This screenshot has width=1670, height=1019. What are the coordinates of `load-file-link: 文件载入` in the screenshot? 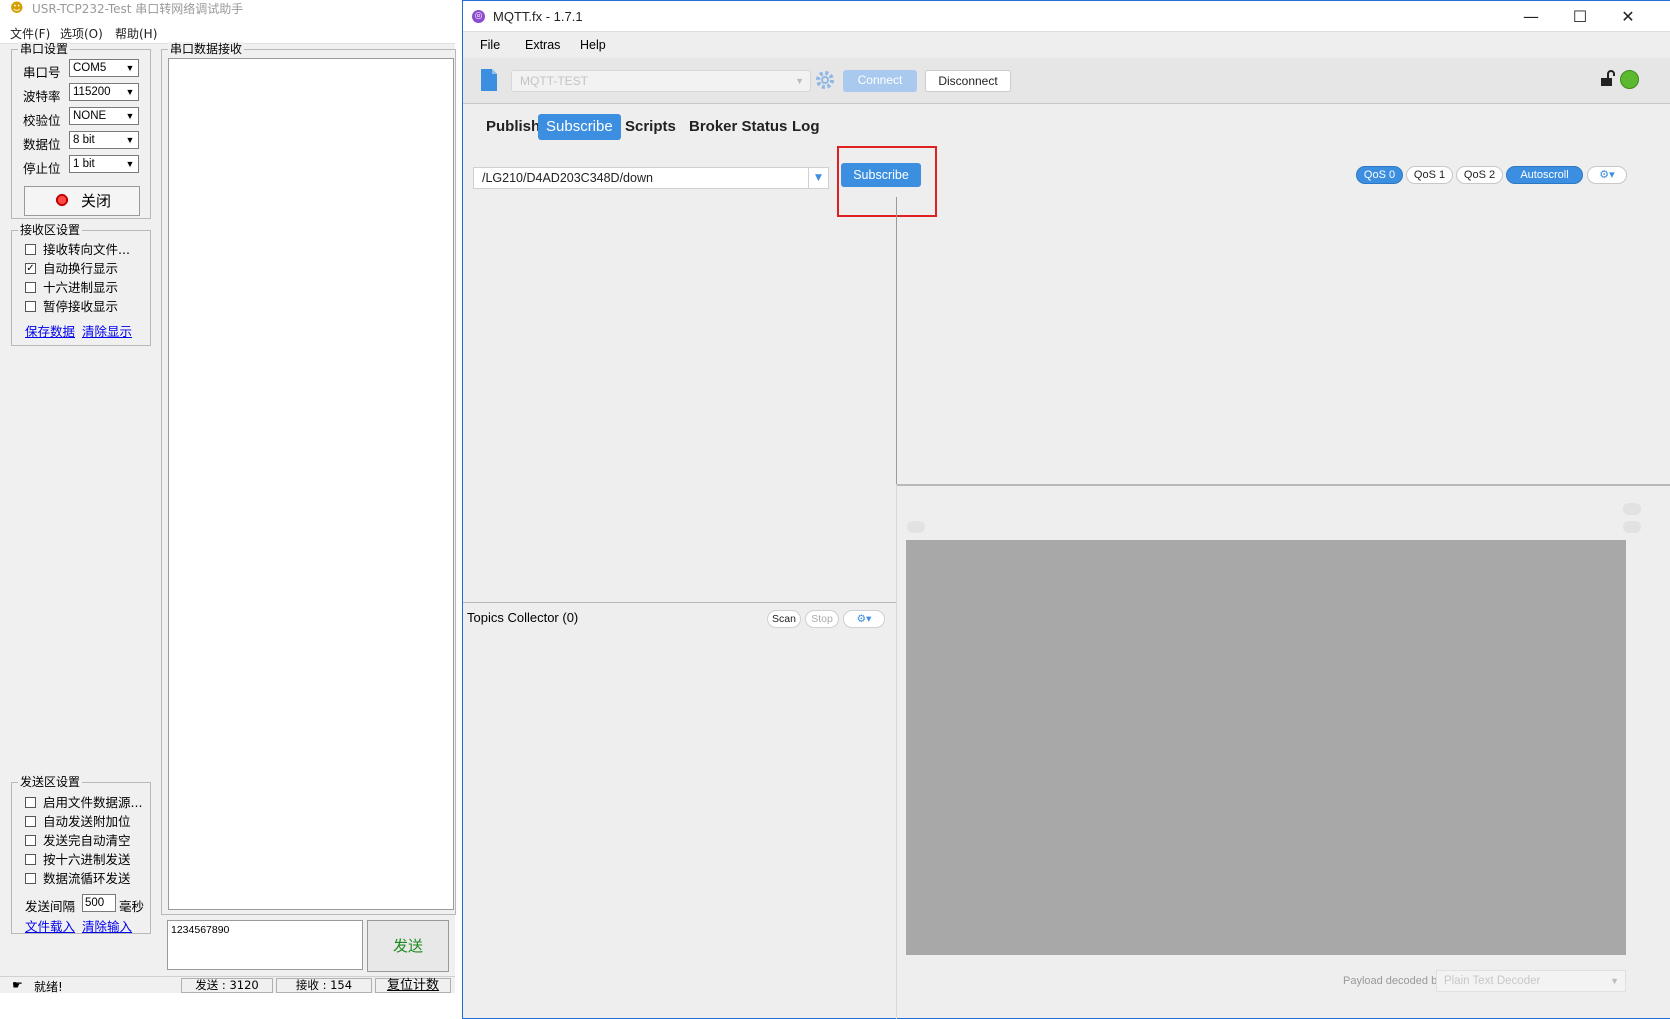 It's located at (50, 925).